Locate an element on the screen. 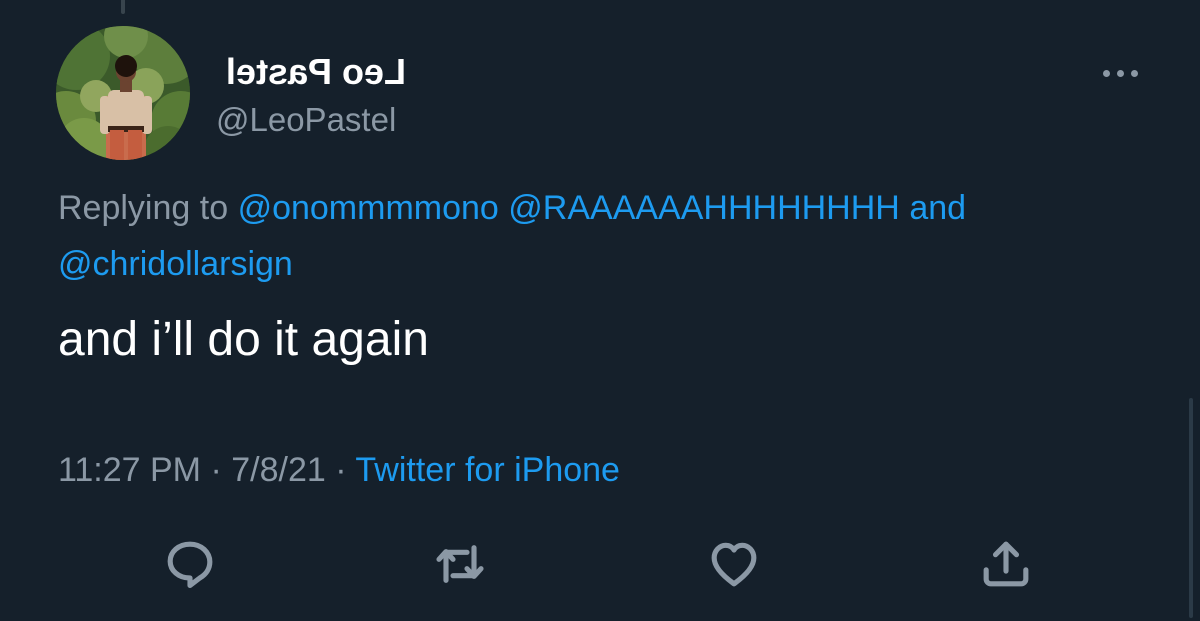 This screenshot has width=1200, height=621. retweet-button is located at coordinates (460, 564).